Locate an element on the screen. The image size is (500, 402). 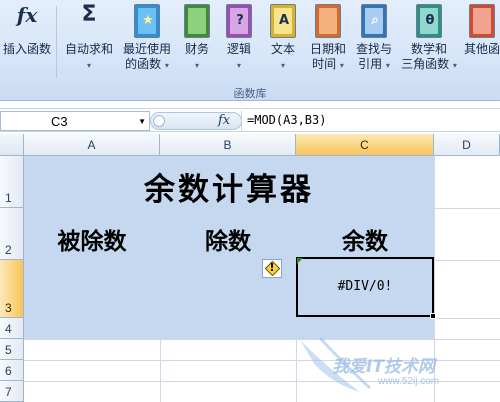
ribbon-group-label: 函数库 is located at coordinates (250, 93).